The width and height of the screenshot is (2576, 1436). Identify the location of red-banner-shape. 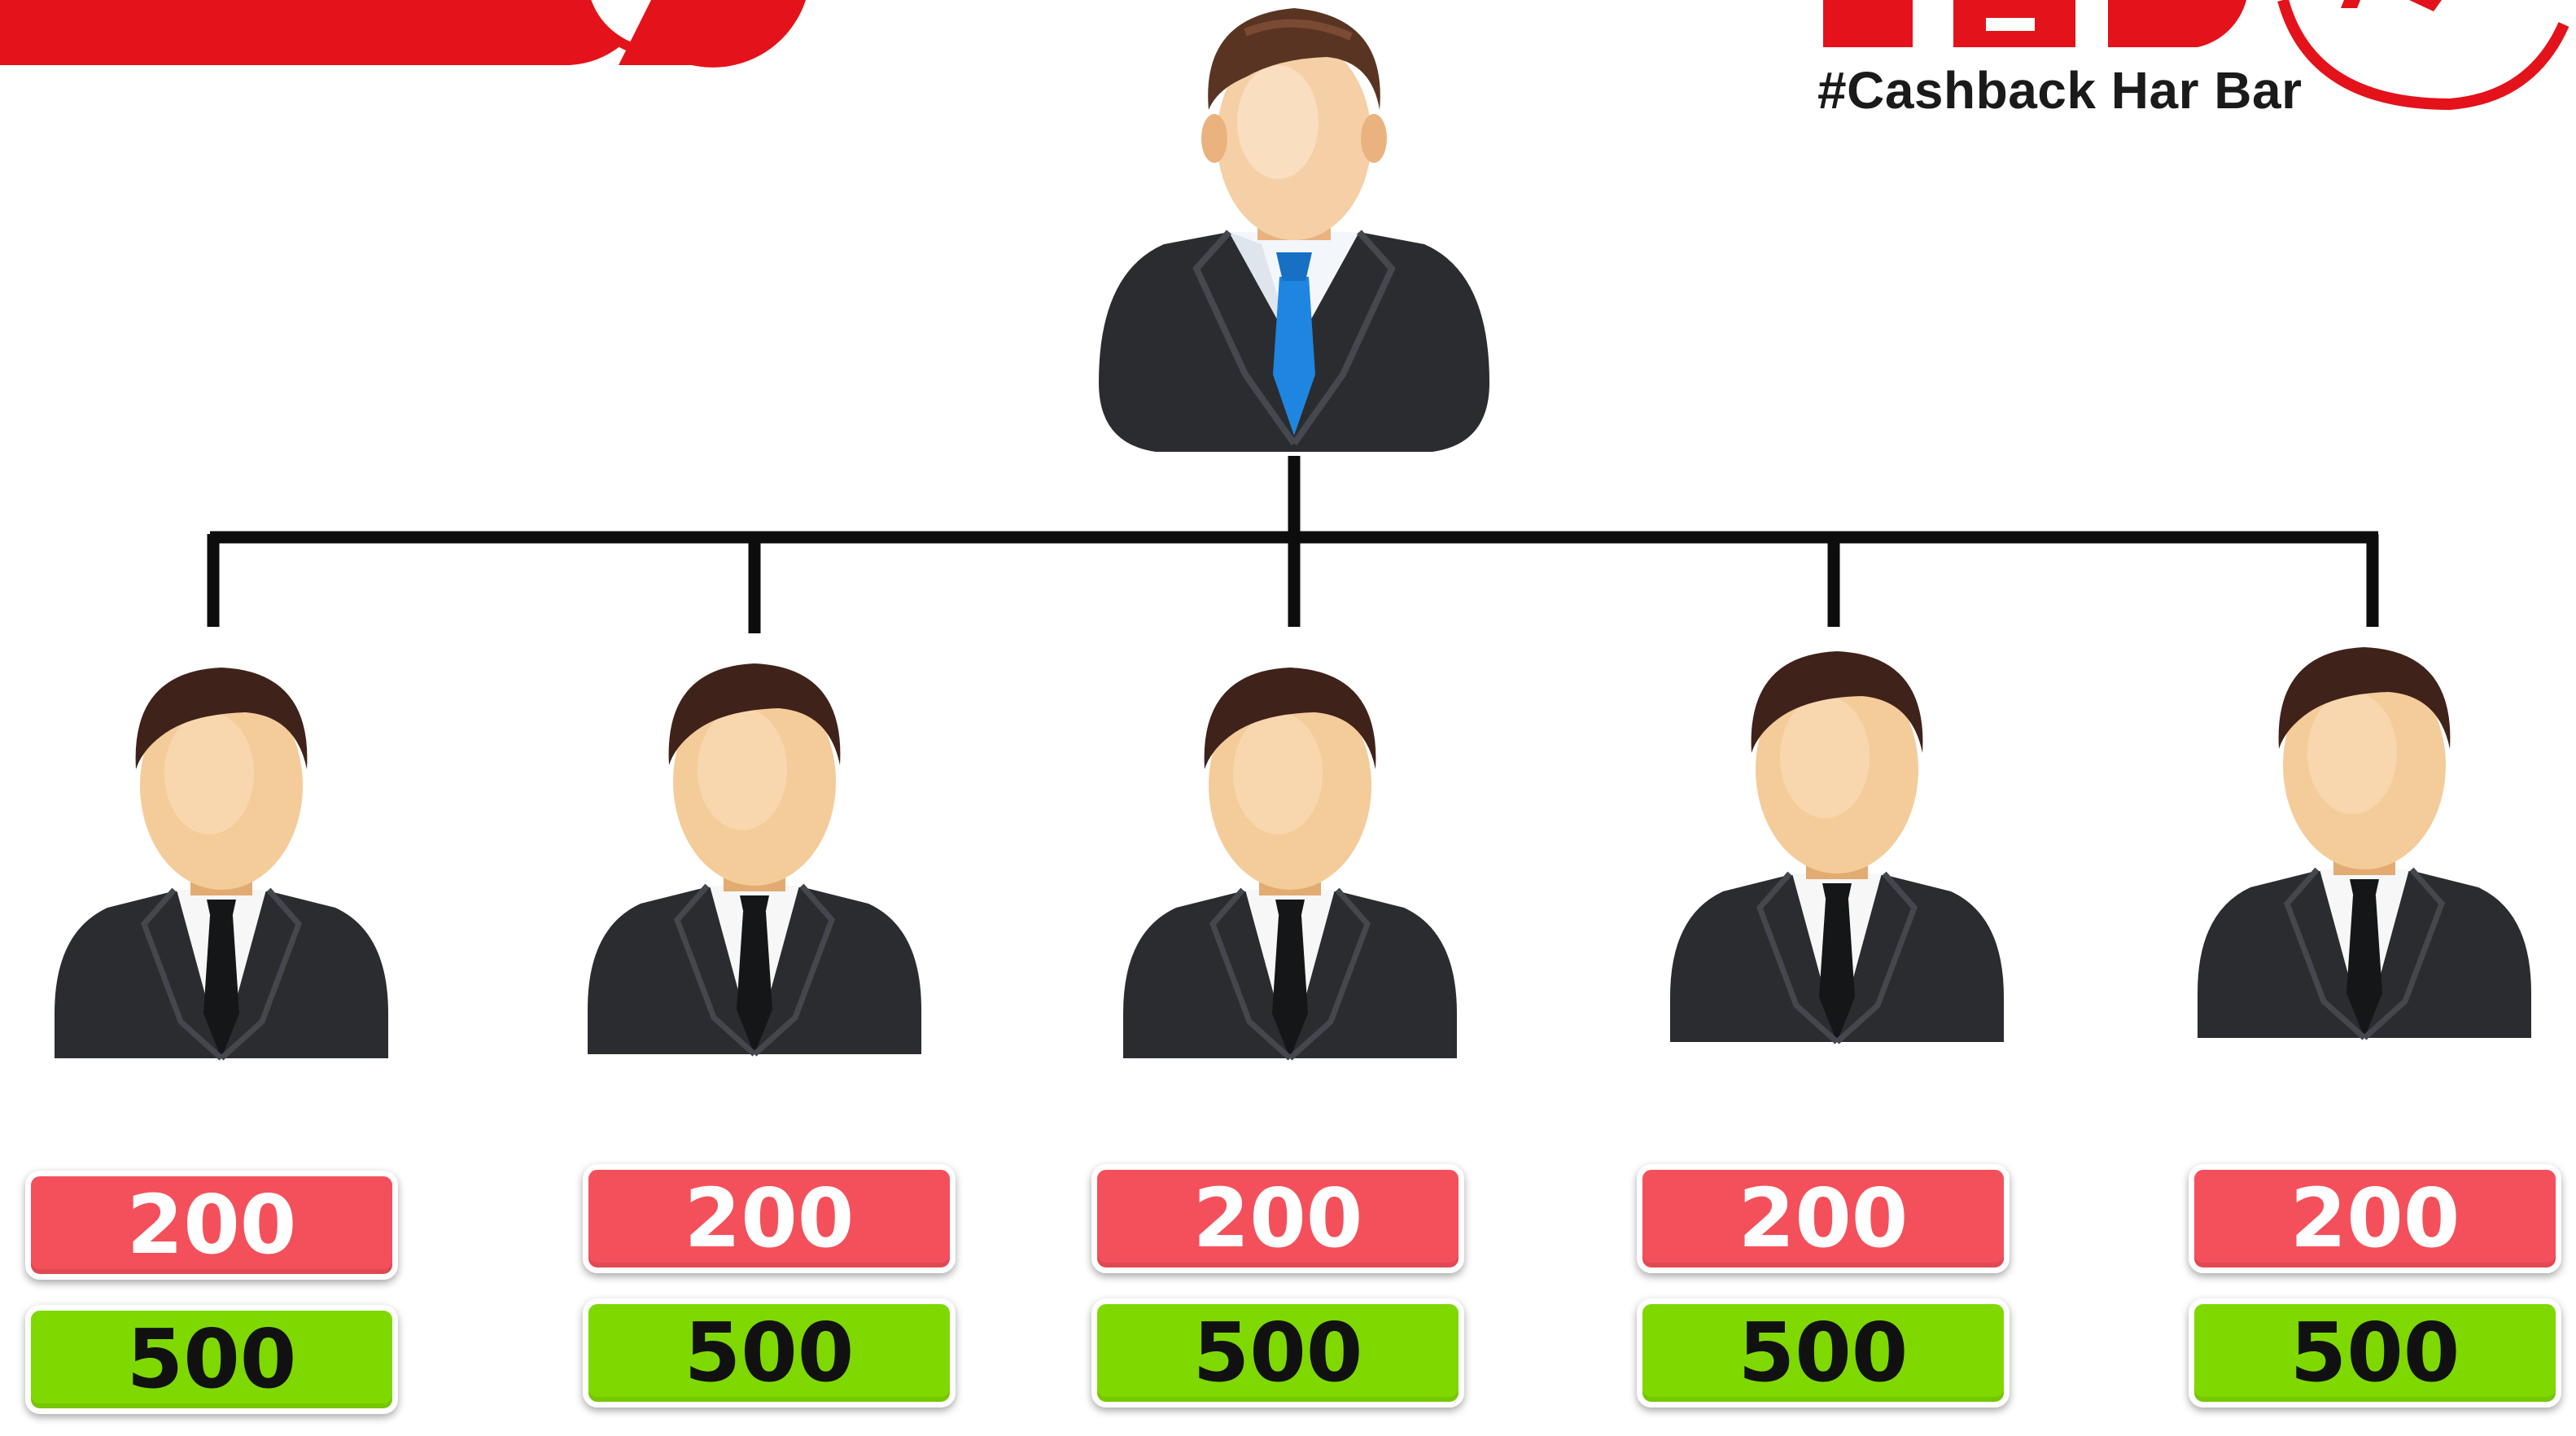
(403, 34).